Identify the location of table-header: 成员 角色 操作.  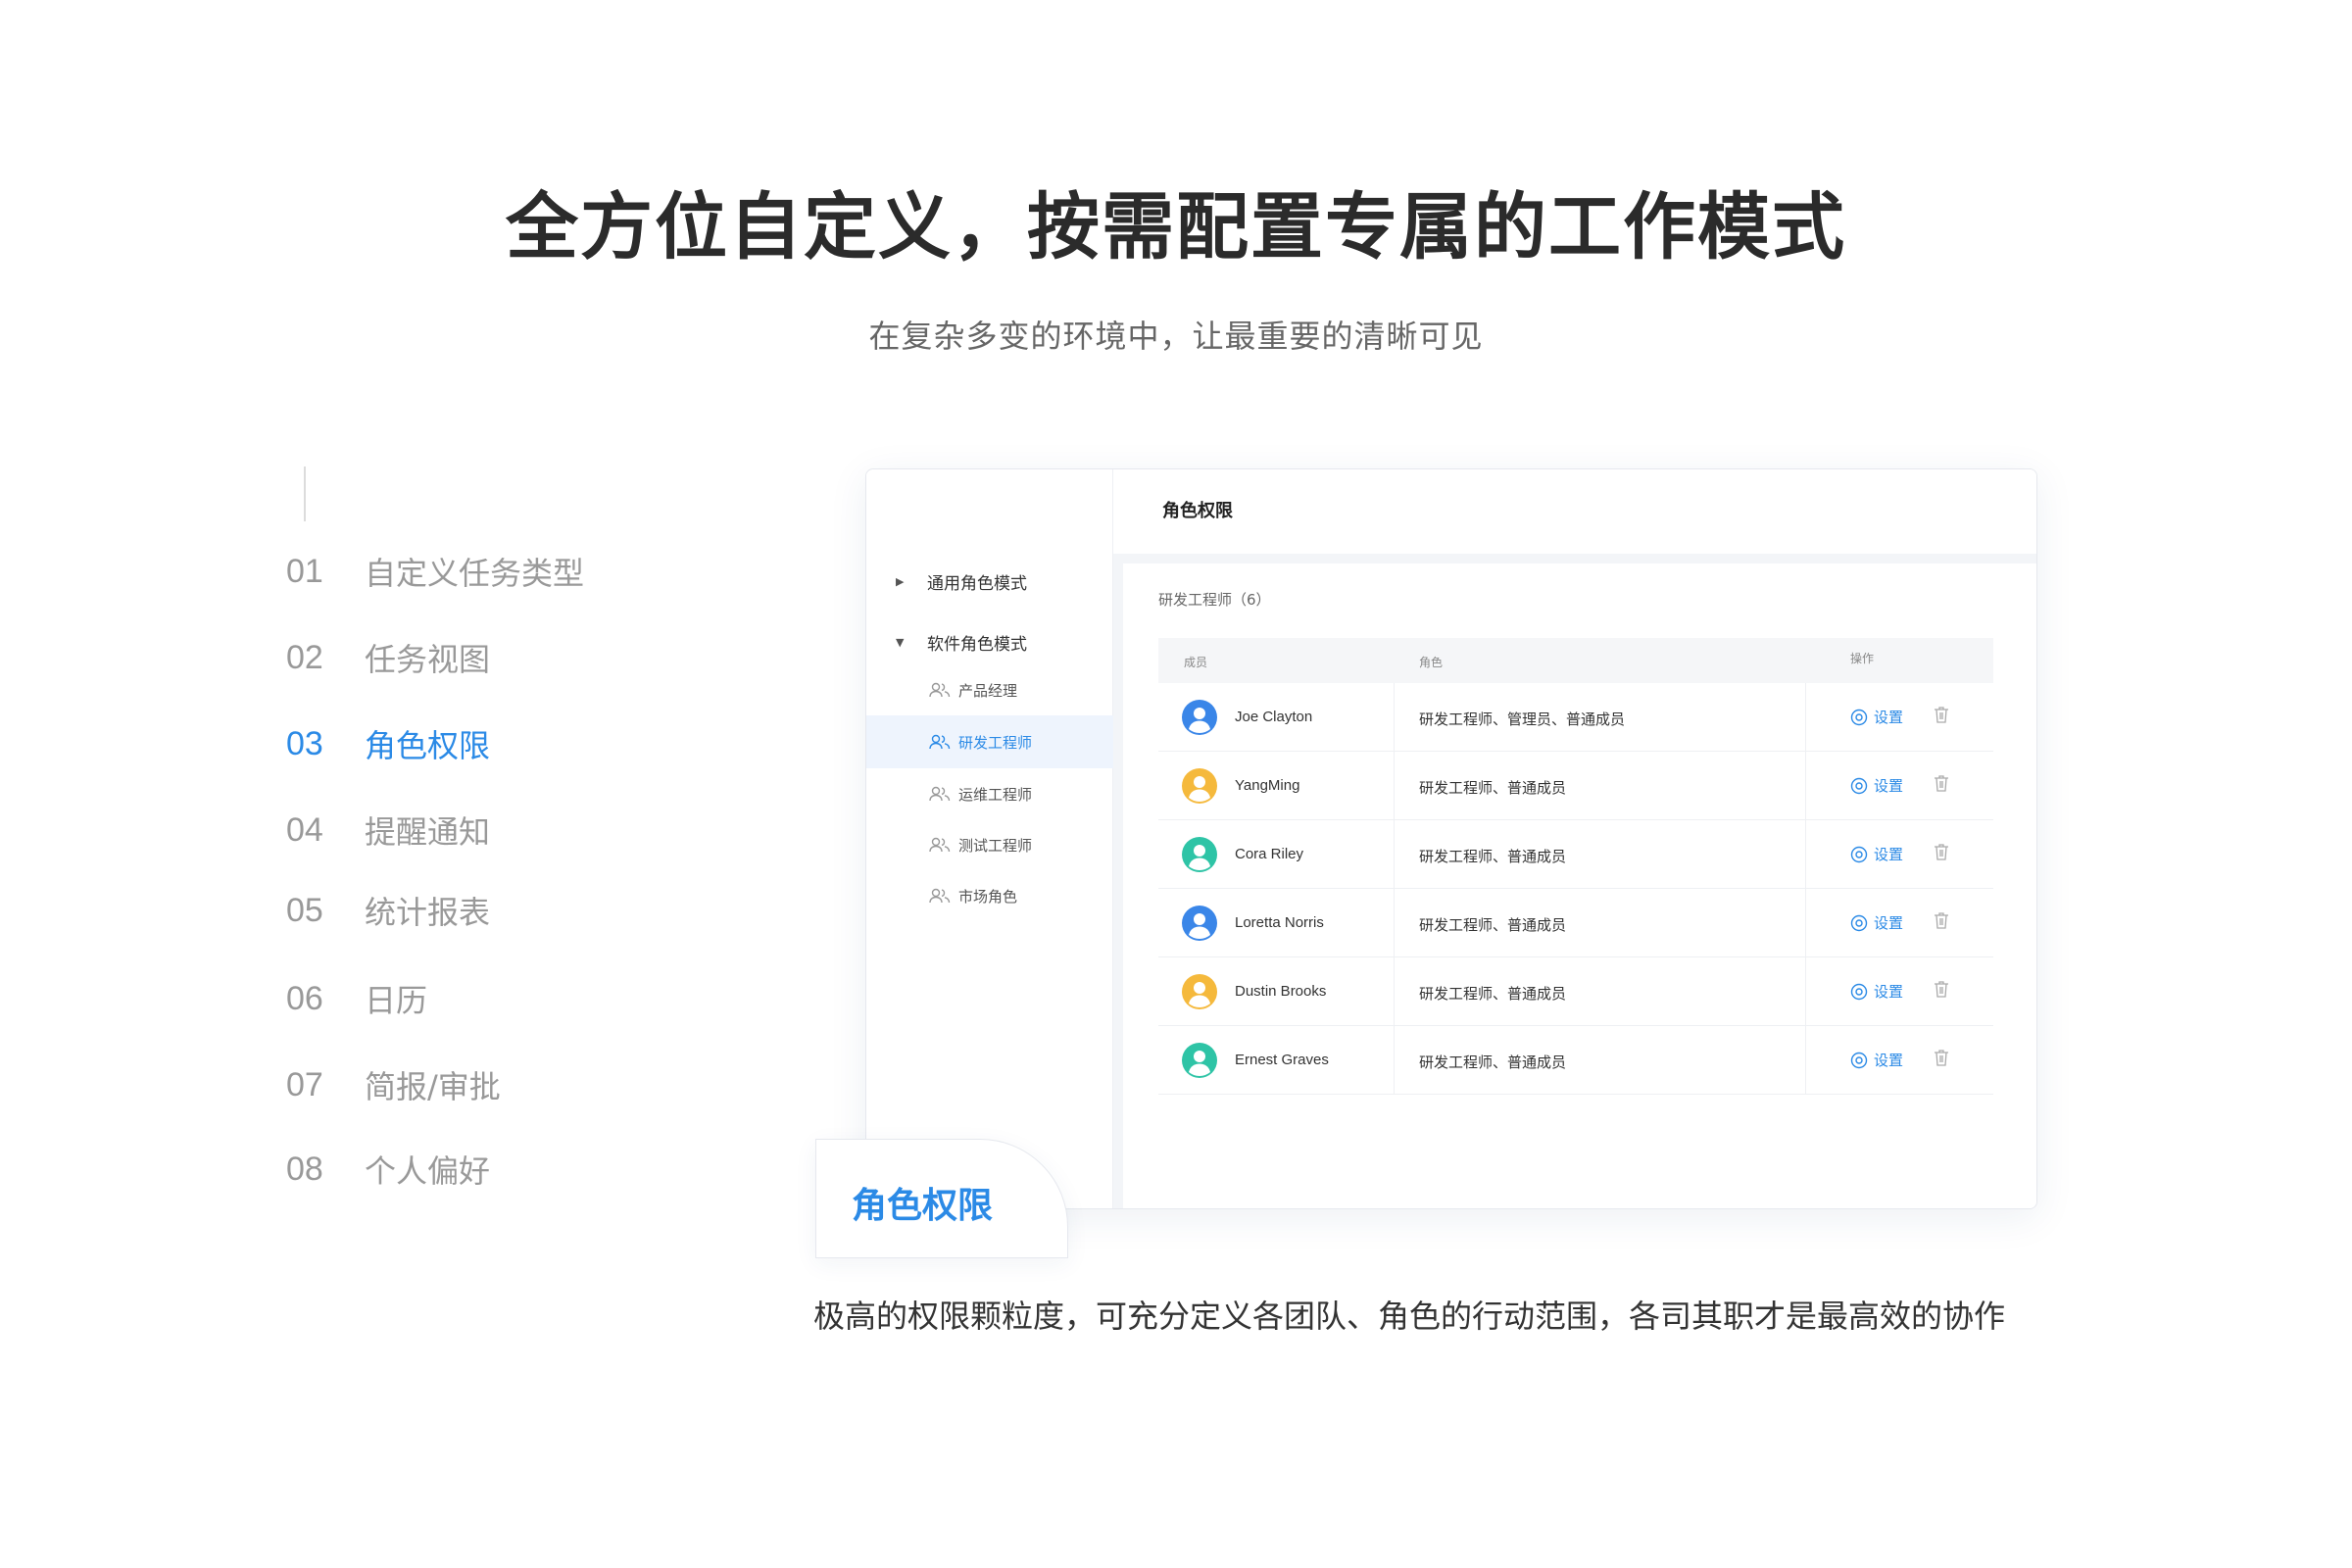
(1575, 660).